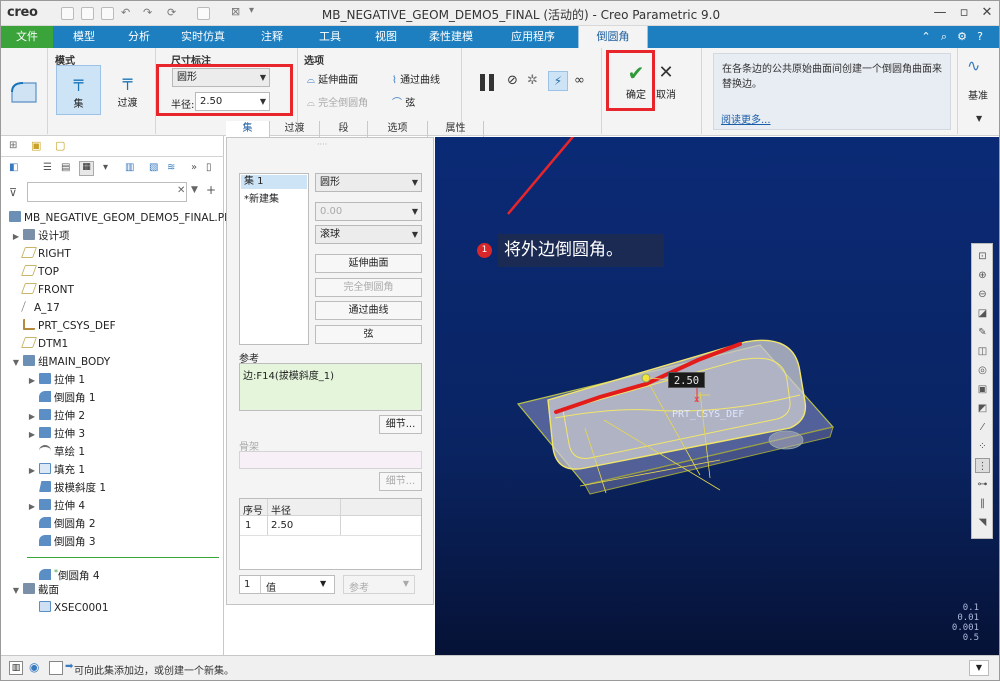 The height and width of the screenshot is (681, 1000). Describe the element at coordinates (982, 256) in the screenshot. I see `refit-icon: ⊡` at that location.